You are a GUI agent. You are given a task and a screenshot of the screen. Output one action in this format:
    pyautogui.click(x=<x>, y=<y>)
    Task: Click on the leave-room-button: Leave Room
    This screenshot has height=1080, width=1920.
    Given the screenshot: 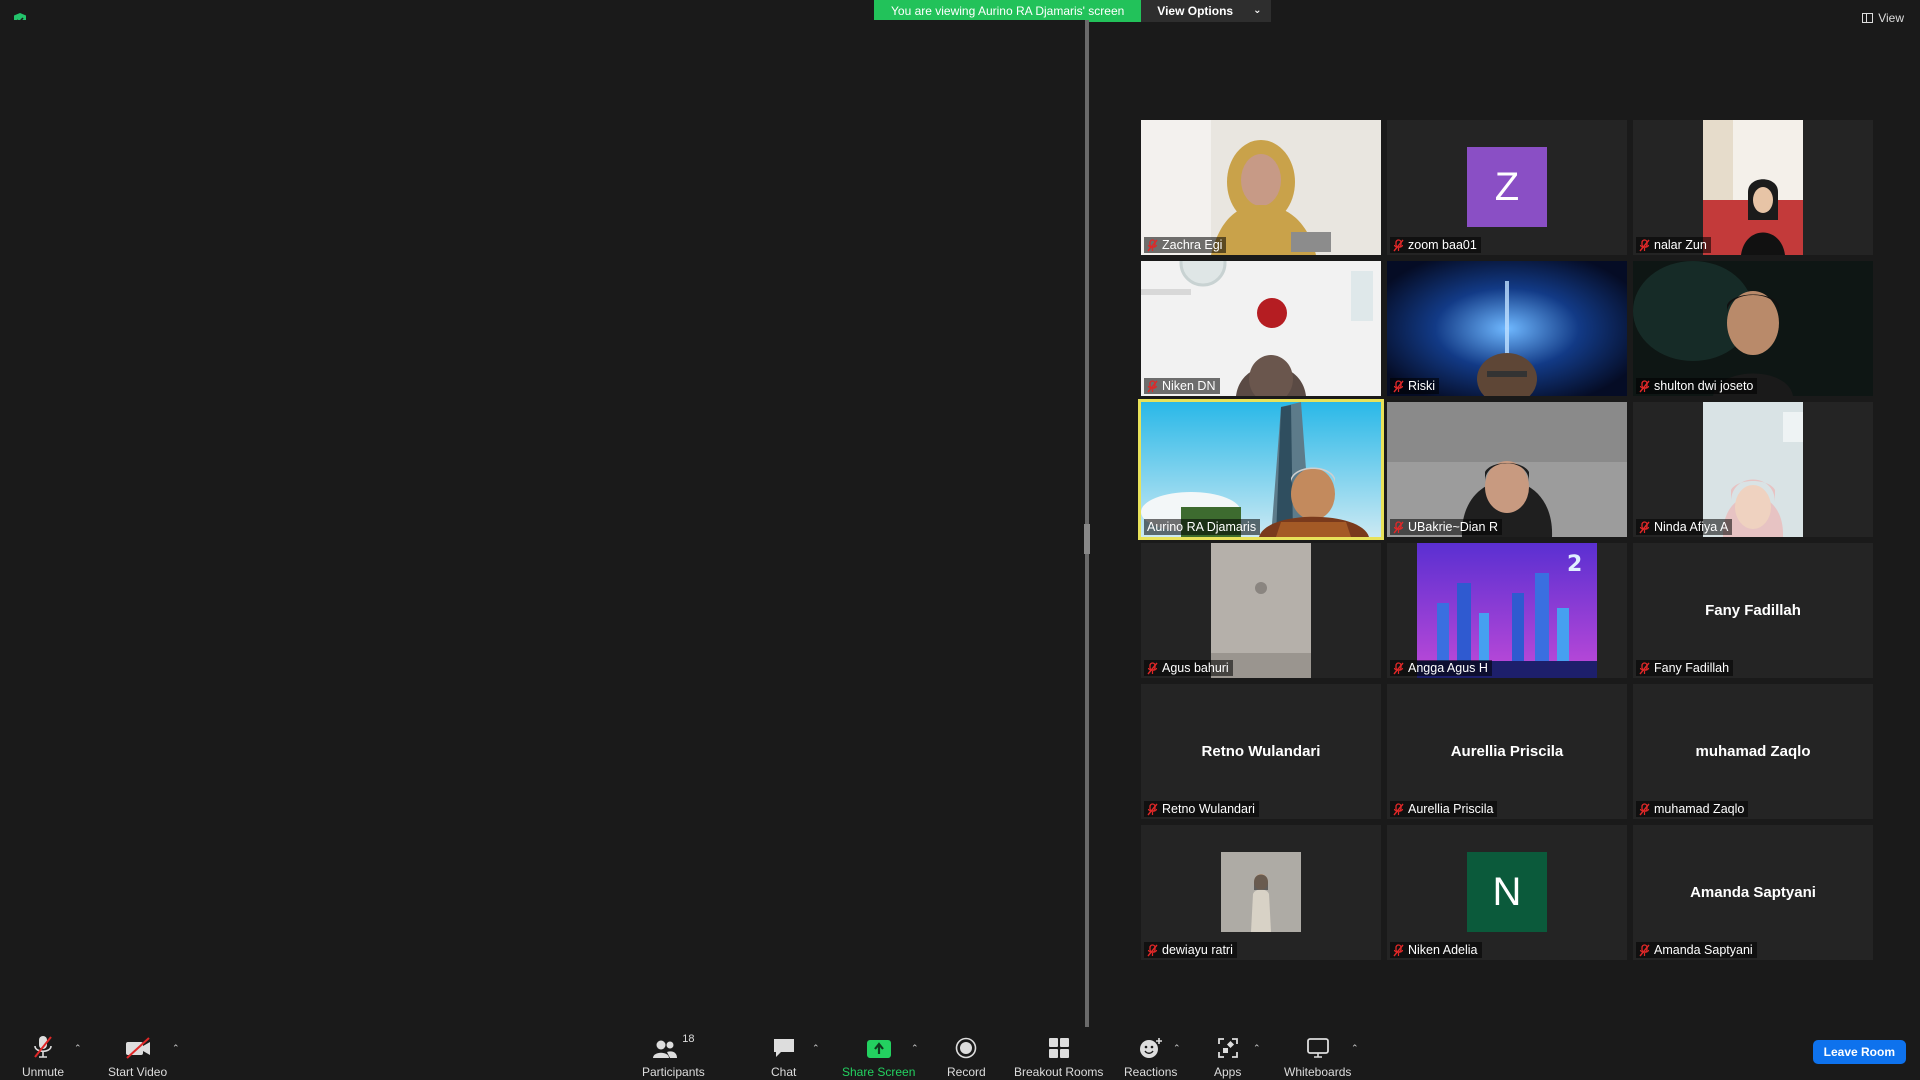 What is the action you would take?
    pyautogui.click(x=1859, y=1052)
    